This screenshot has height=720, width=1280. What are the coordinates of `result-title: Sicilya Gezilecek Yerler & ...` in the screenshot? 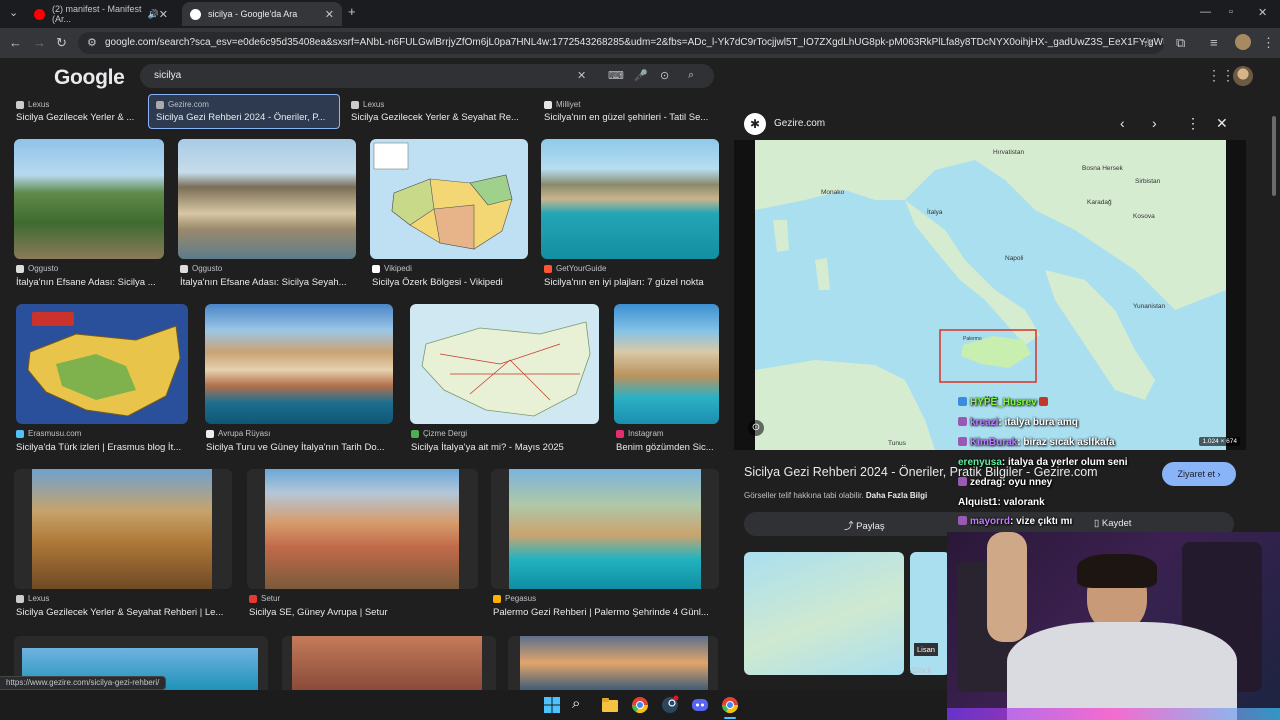 It's located at (79, 117).